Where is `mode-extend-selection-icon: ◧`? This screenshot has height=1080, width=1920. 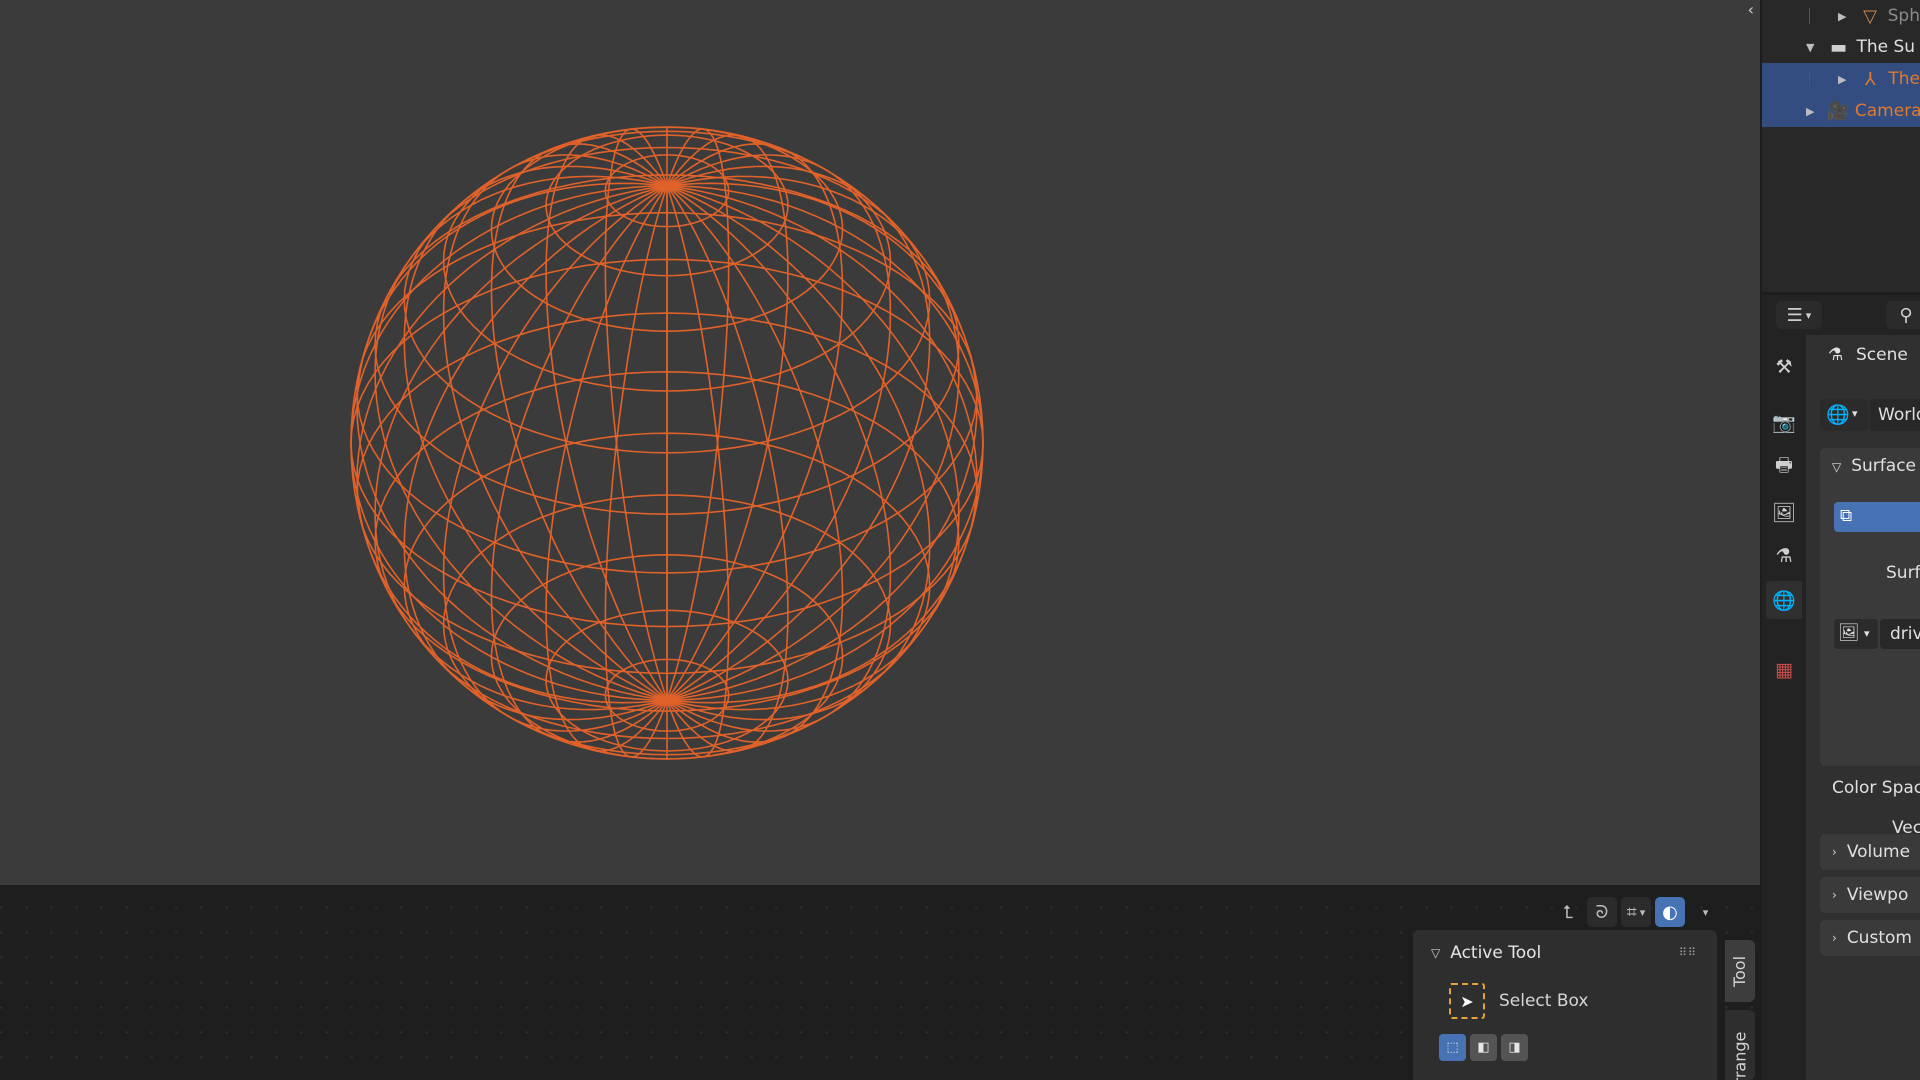 mode-extend-selection-icon: ◧ is located at coordinates (1483, 1047).